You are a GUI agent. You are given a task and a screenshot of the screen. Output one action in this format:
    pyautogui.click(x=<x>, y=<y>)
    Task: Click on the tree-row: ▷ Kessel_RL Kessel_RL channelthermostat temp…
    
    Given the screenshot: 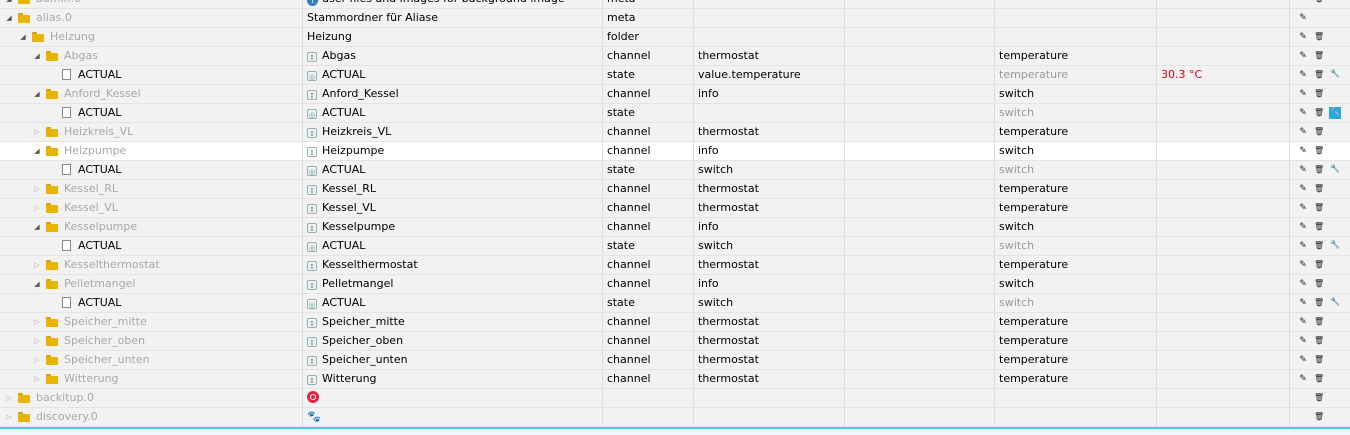 What is the action you would take?
    pyautogui.click(x=675, y=189)
    